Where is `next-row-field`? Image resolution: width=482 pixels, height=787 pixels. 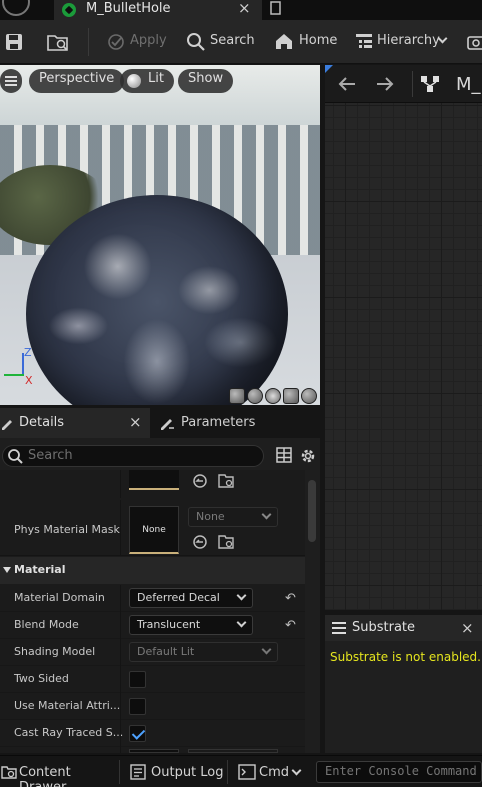
next-row-field is located at coordinates (154, 751).